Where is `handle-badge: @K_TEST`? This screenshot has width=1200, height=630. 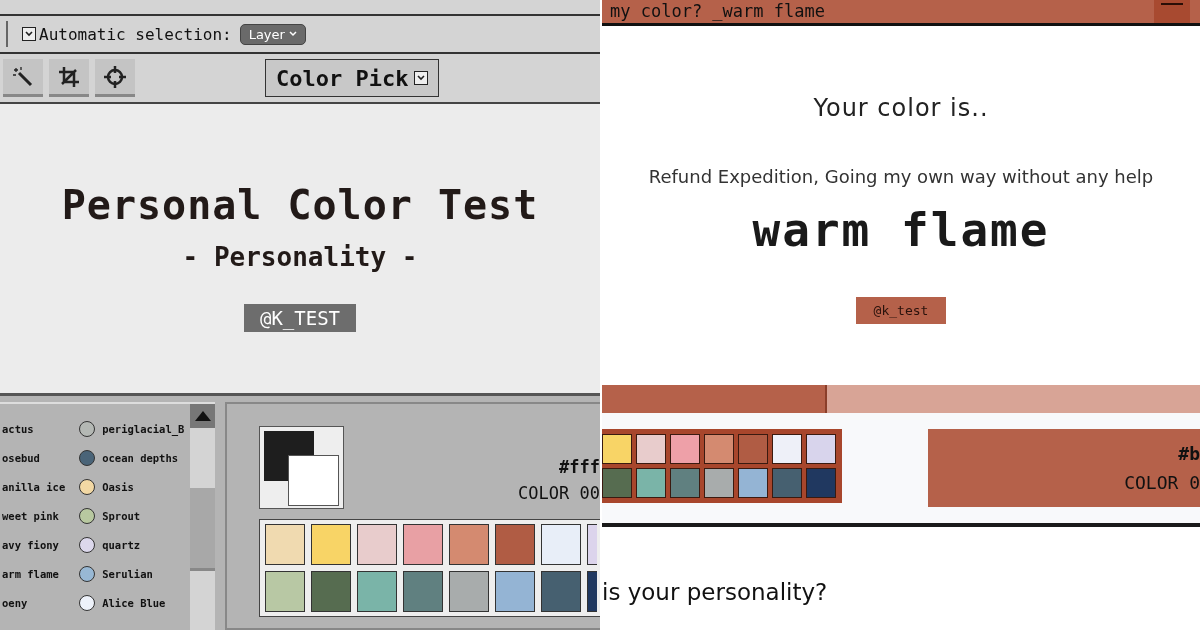
handle-badge: @K_TEST is located at coordinates (300, 318).